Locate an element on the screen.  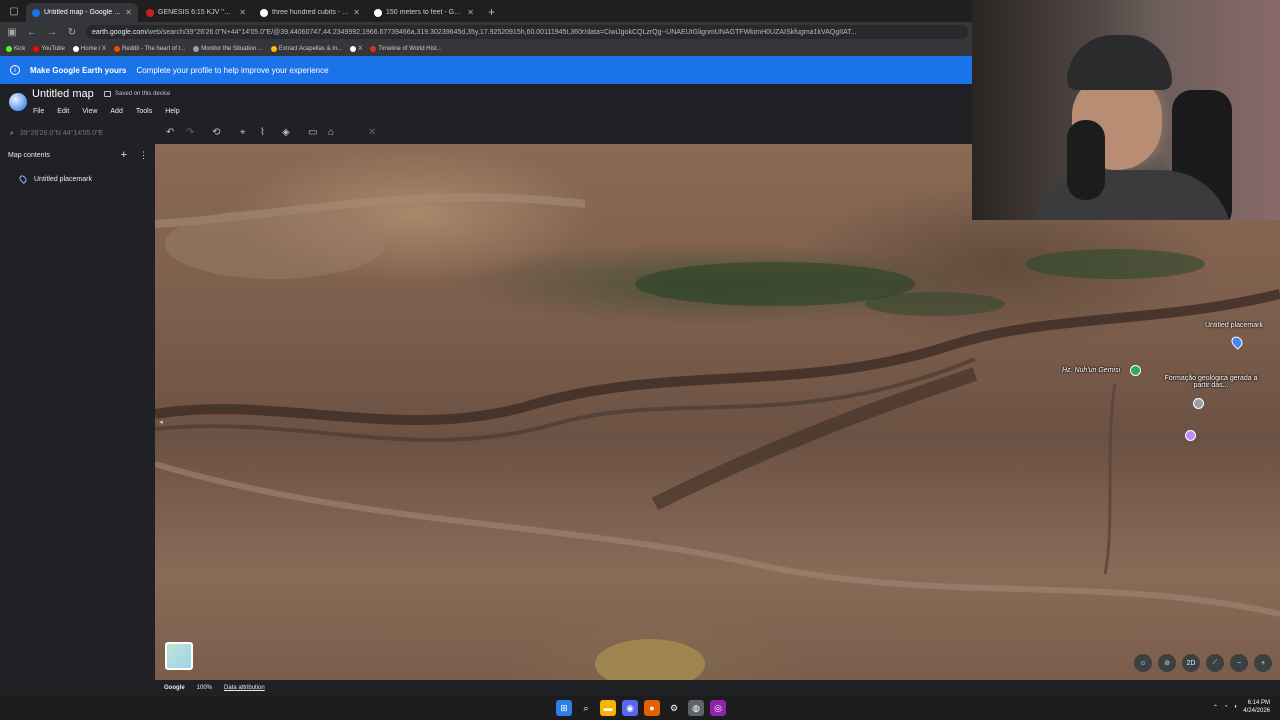
volume-icon: ◖ is located at coordinates (1236, 707).